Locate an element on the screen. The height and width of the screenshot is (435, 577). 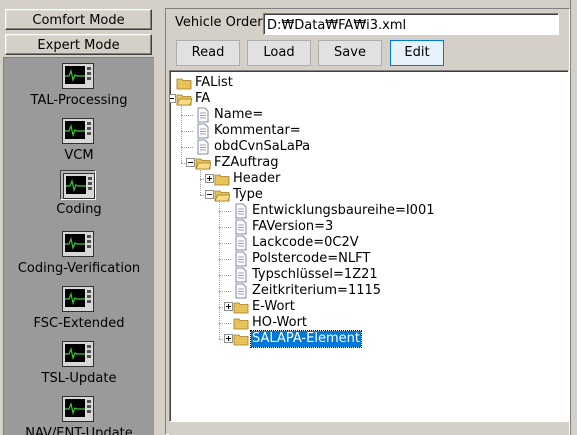
nav-item-coding-verification: Coding-Verification is located at coordinates (79, 256).